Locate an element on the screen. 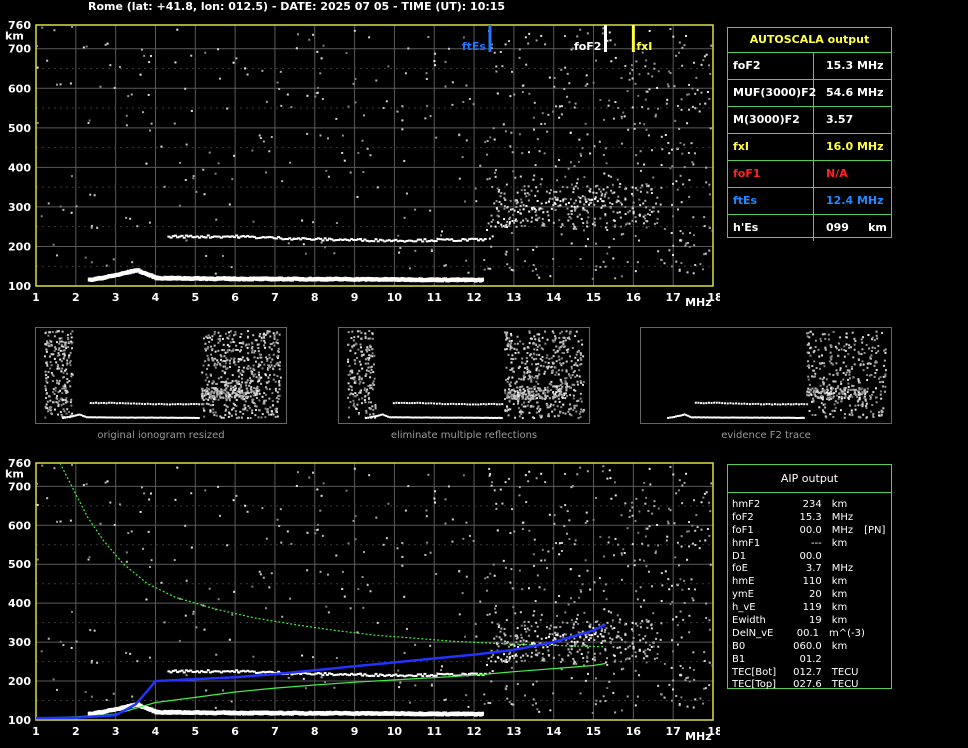 This screenshot has width=968, height=748. y-tick-label: 200 is located at coordinates (19, 246).